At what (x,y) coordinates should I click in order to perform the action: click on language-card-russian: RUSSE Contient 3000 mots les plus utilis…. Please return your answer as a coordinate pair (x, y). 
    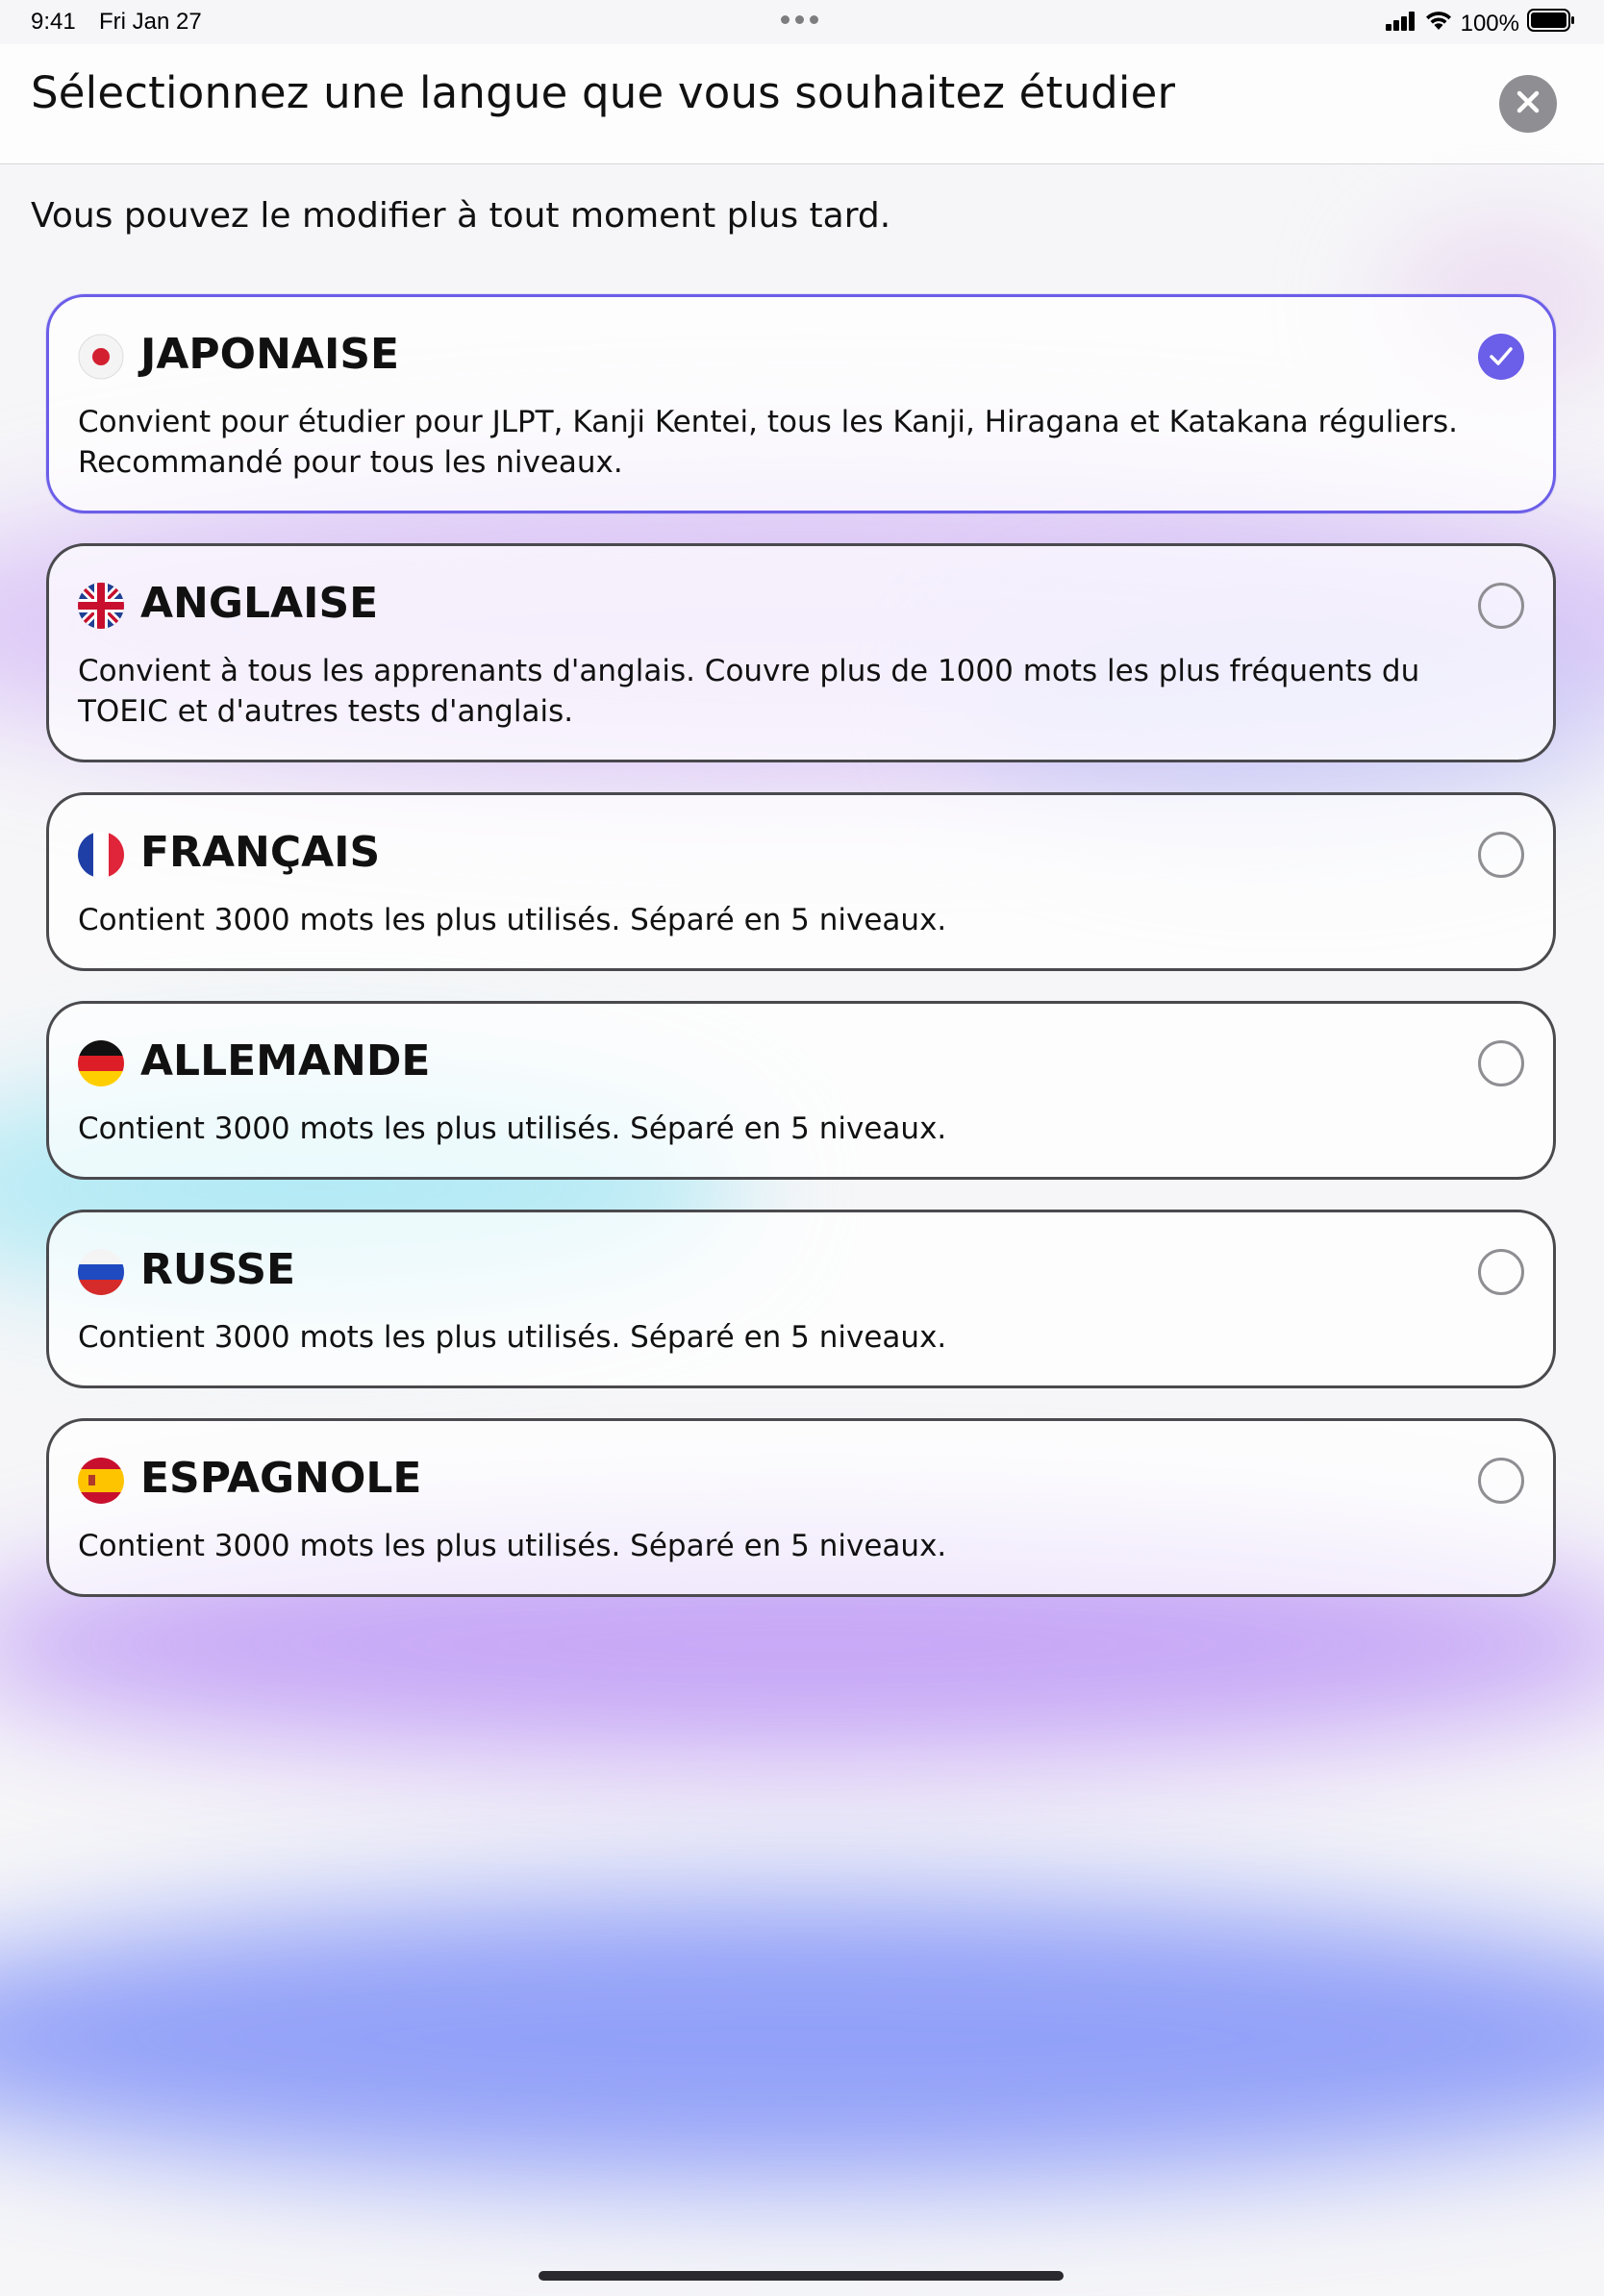
    Looking at the image, I should click on (801, 1299).